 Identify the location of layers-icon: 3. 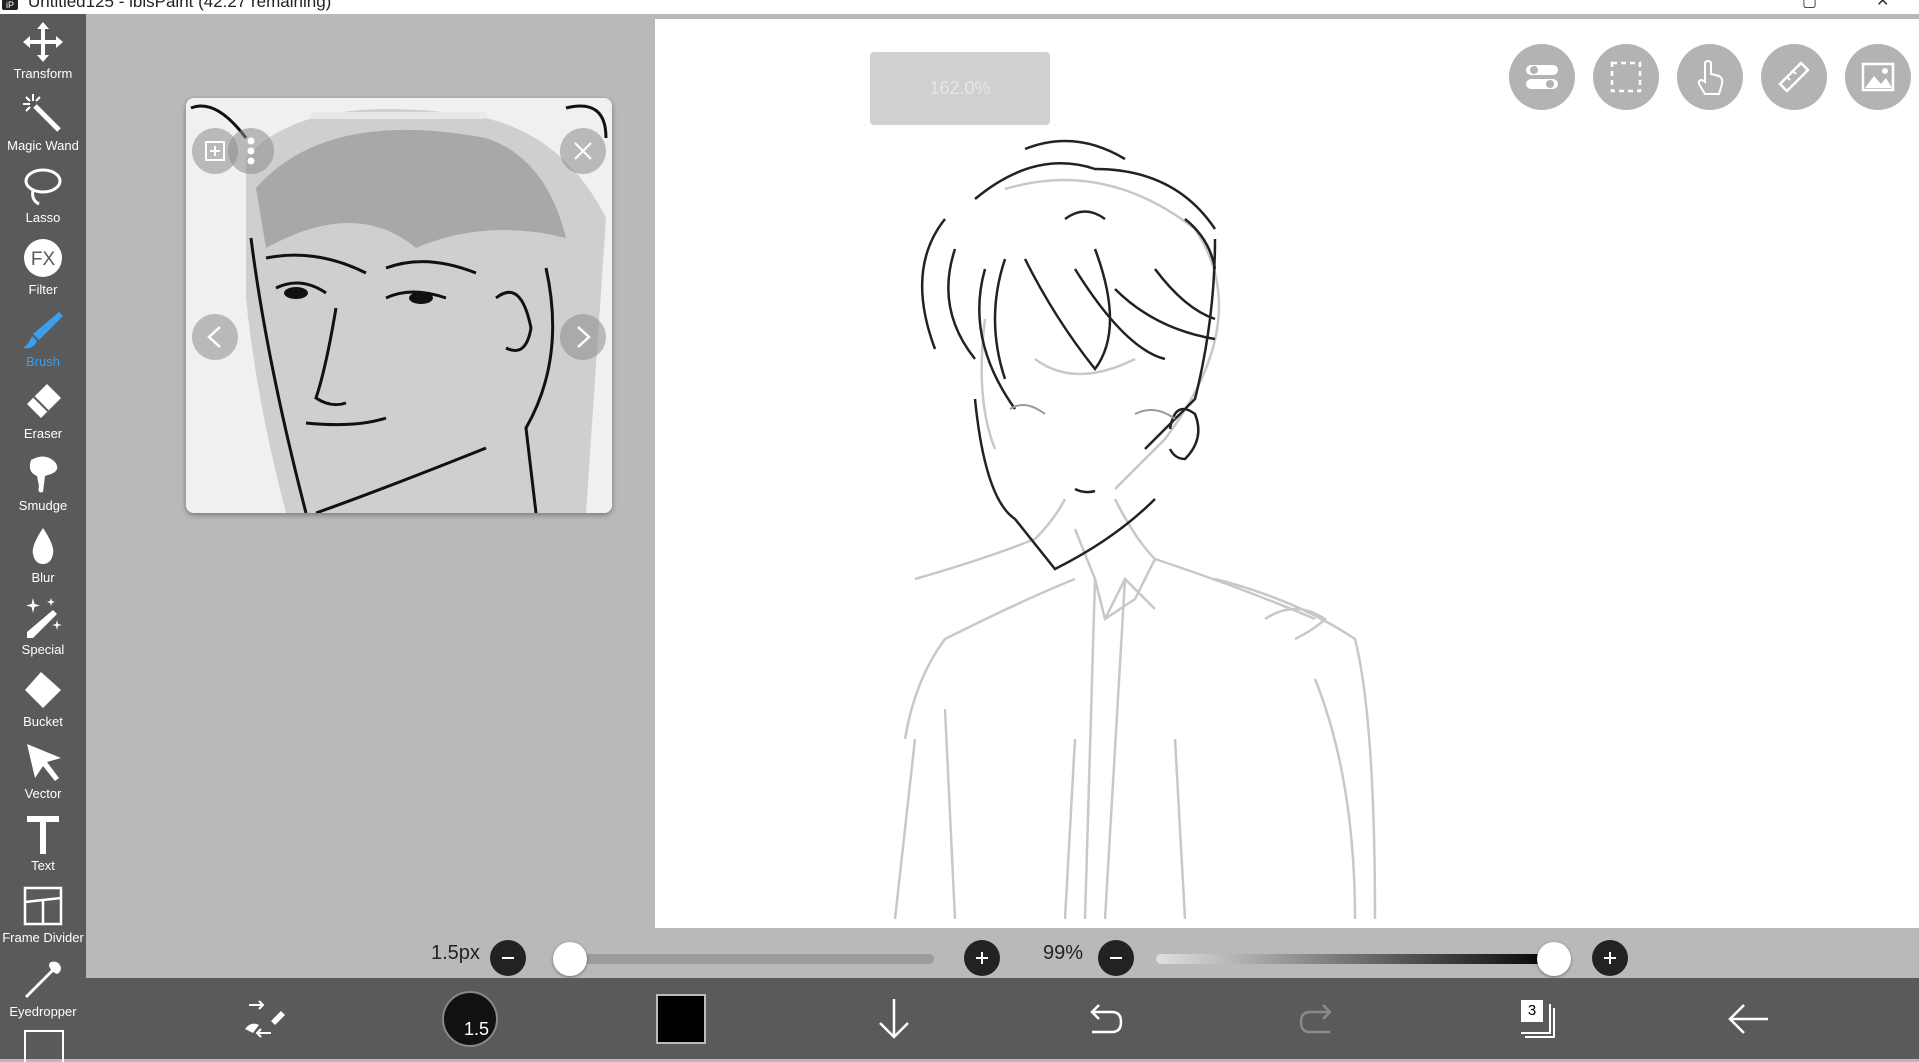
(1536, 1019).